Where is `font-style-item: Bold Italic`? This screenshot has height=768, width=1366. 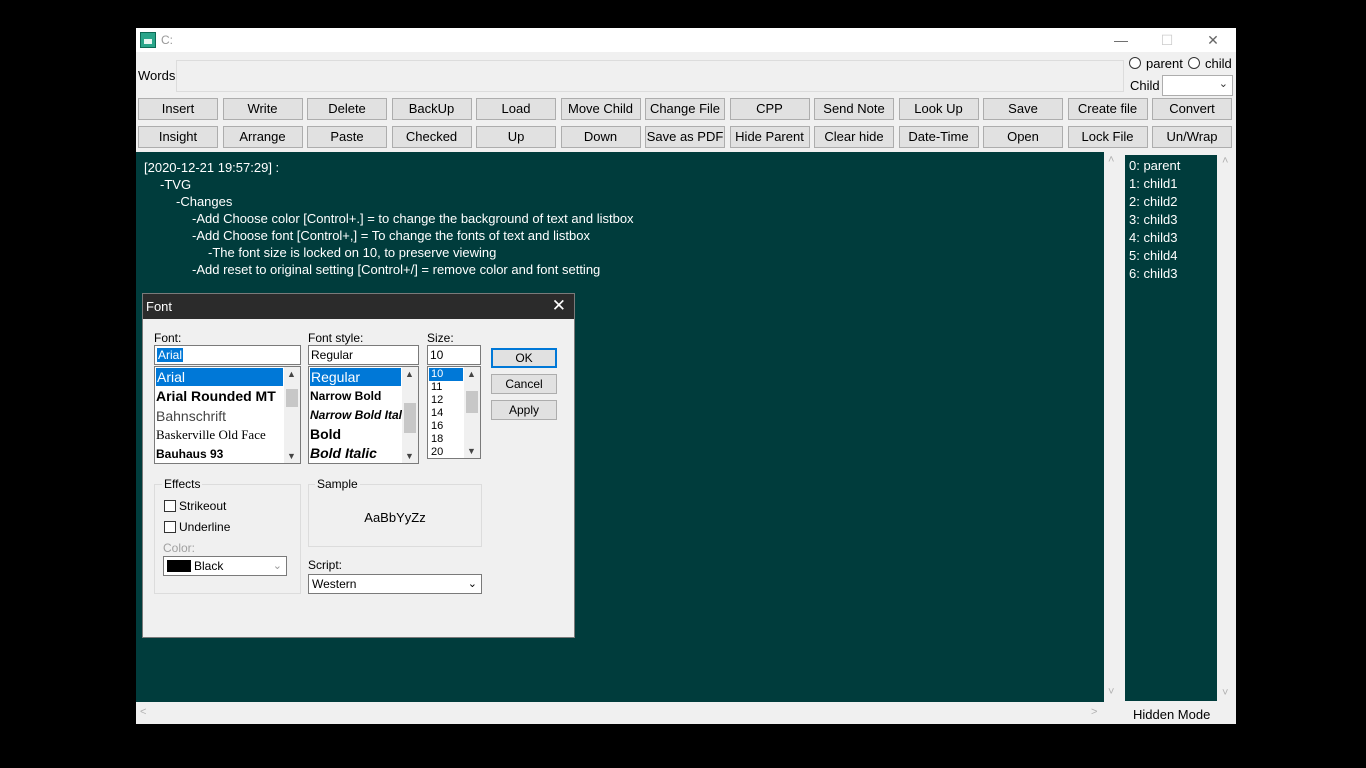 font-style-item: Bold Italic is located at coordinates (343, 453).